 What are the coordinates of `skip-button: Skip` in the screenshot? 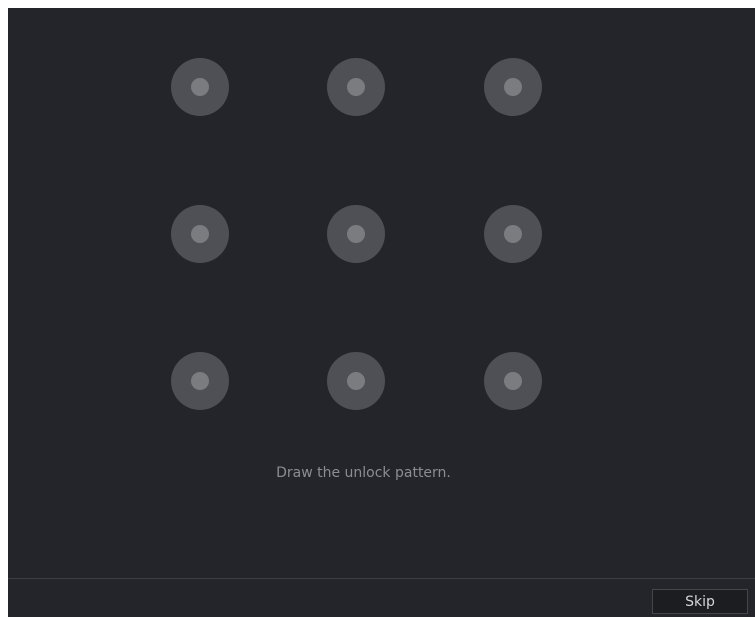 It's located at (700, 601).